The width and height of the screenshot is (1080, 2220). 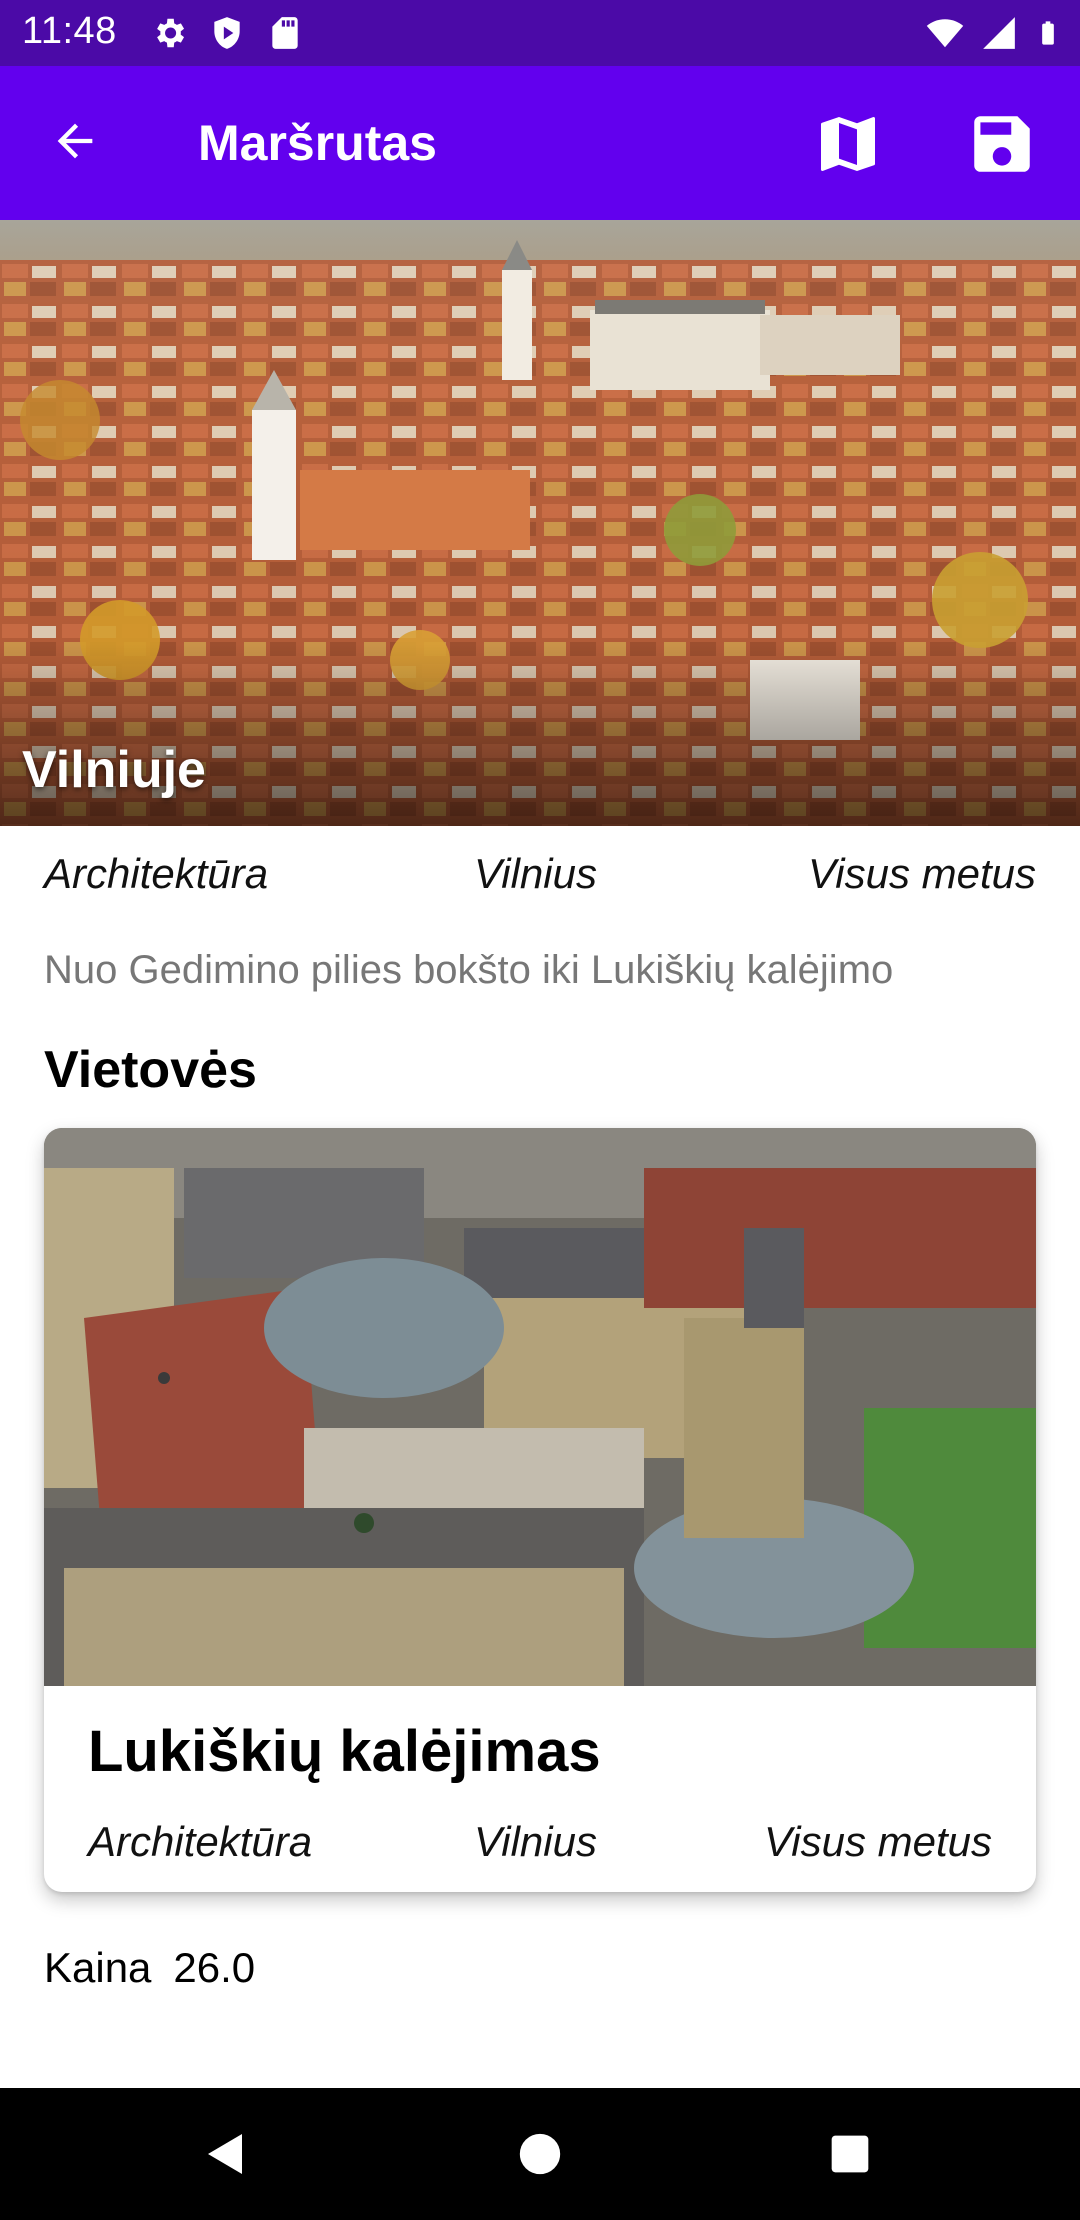 I want to click on locations-section-title: Vietovės, so click(x=150, y=1070).